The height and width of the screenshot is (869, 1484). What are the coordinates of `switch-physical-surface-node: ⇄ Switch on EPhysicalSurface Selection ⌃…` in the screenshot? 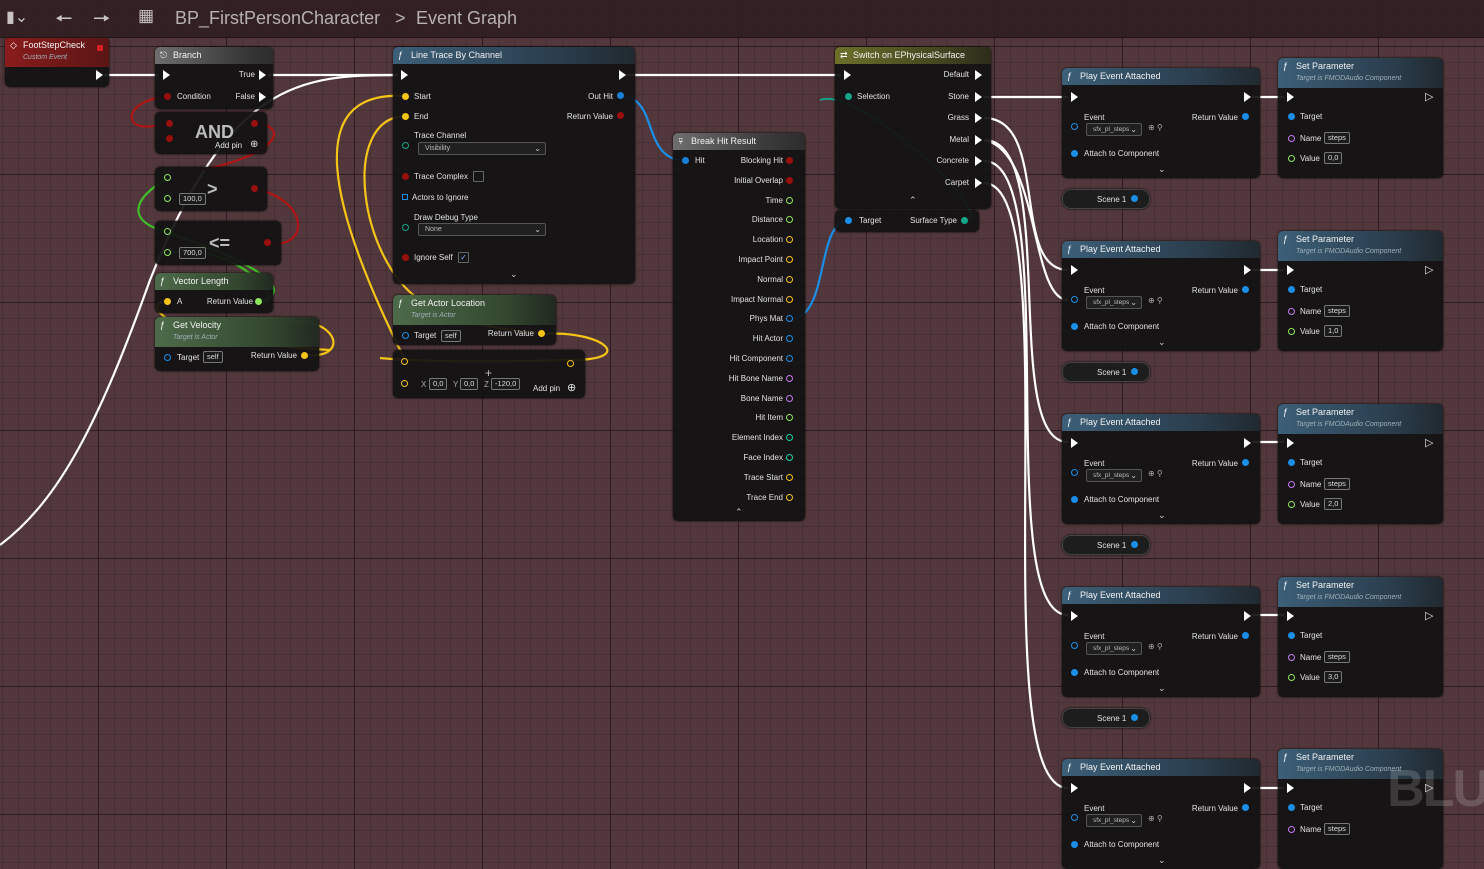 It's located at (913, 128).